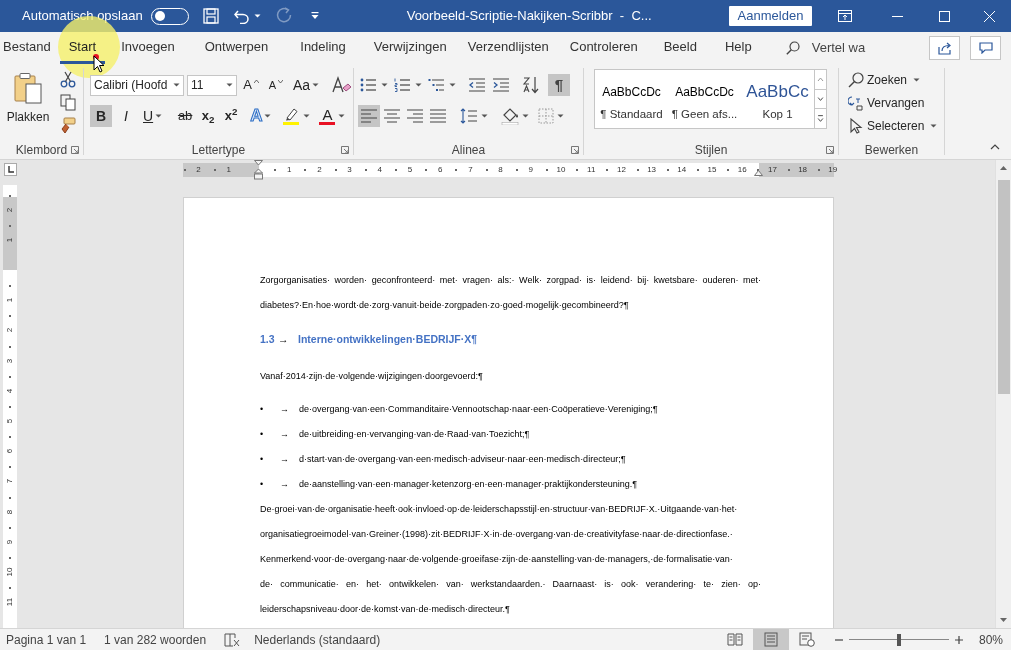 This screenshot has width=1011, height=650. Describe the element at coordinates (341, 85) in the screenshot. I see `clear-formatting-icon` at that location.